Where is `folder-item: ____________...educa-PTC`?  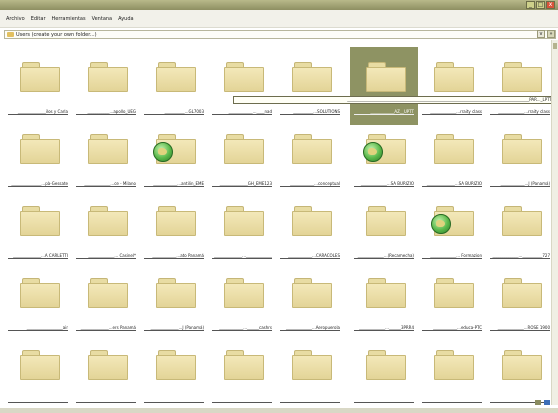
folder-item: ____________...educa-PTC is located at coordinates (452, 302).